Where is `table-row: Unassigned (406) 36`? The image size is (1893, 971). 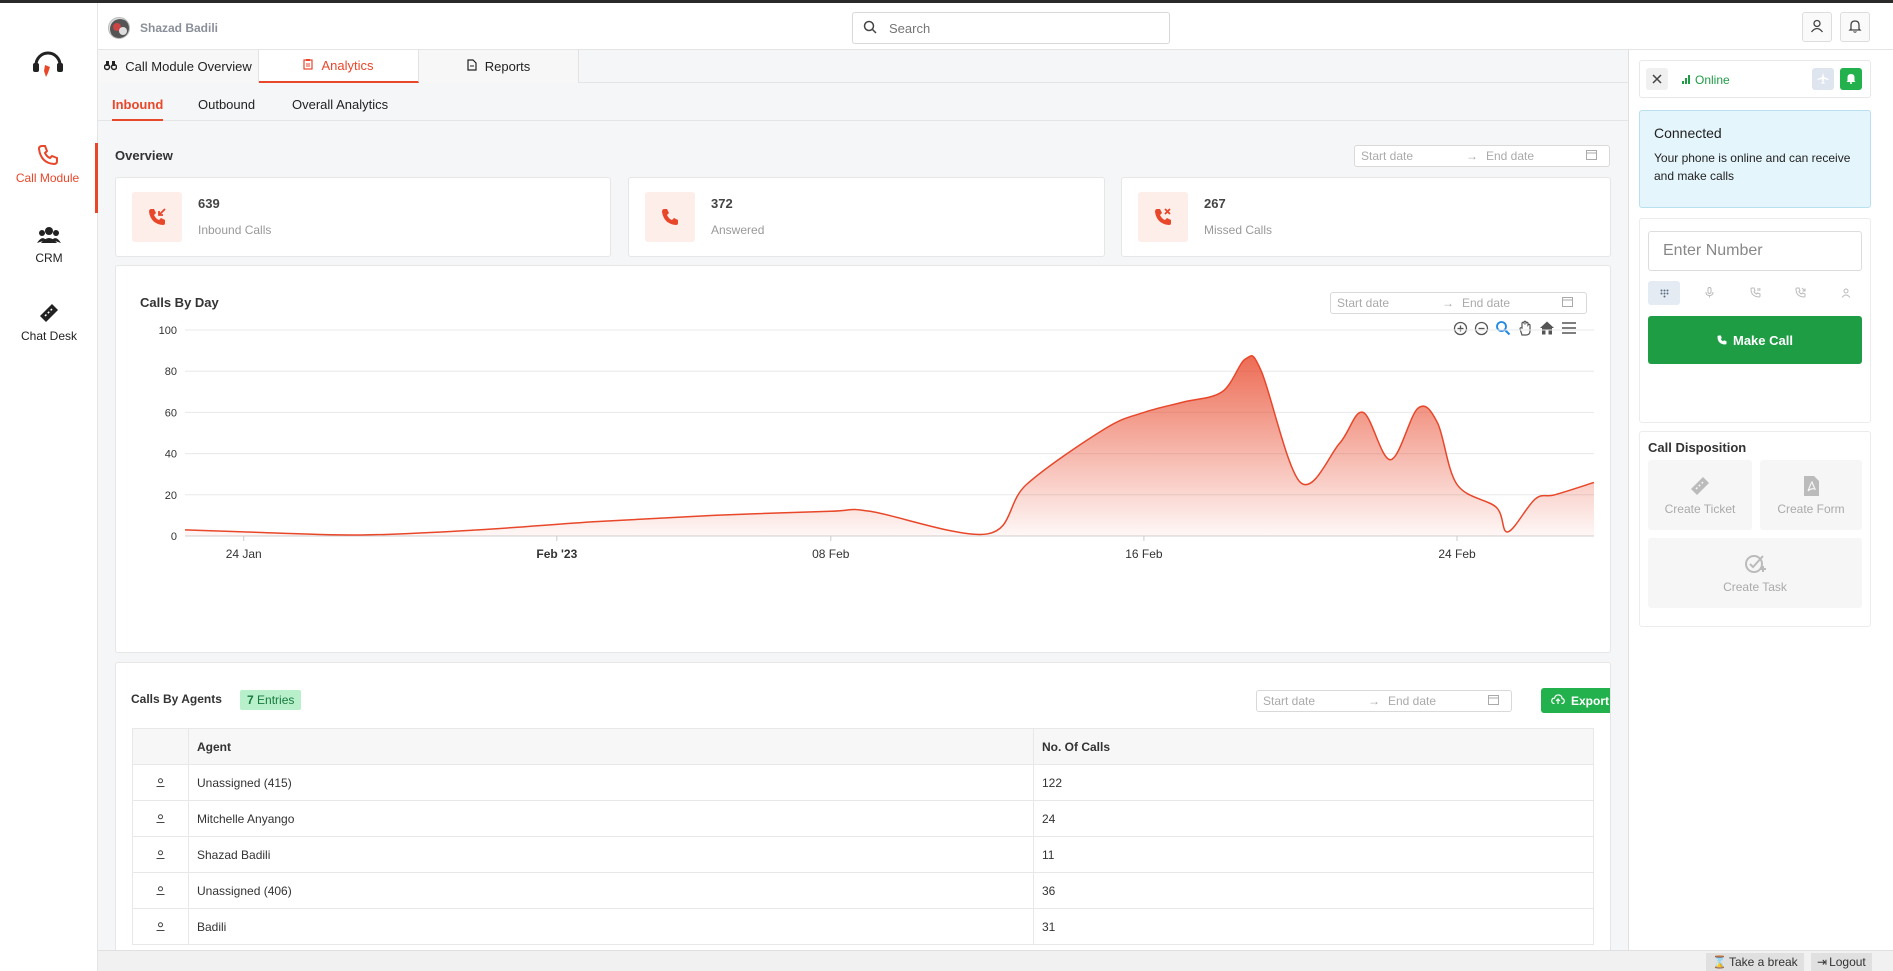 table-row: Unassigned (406) 36 is located at coordinates (863, 890).